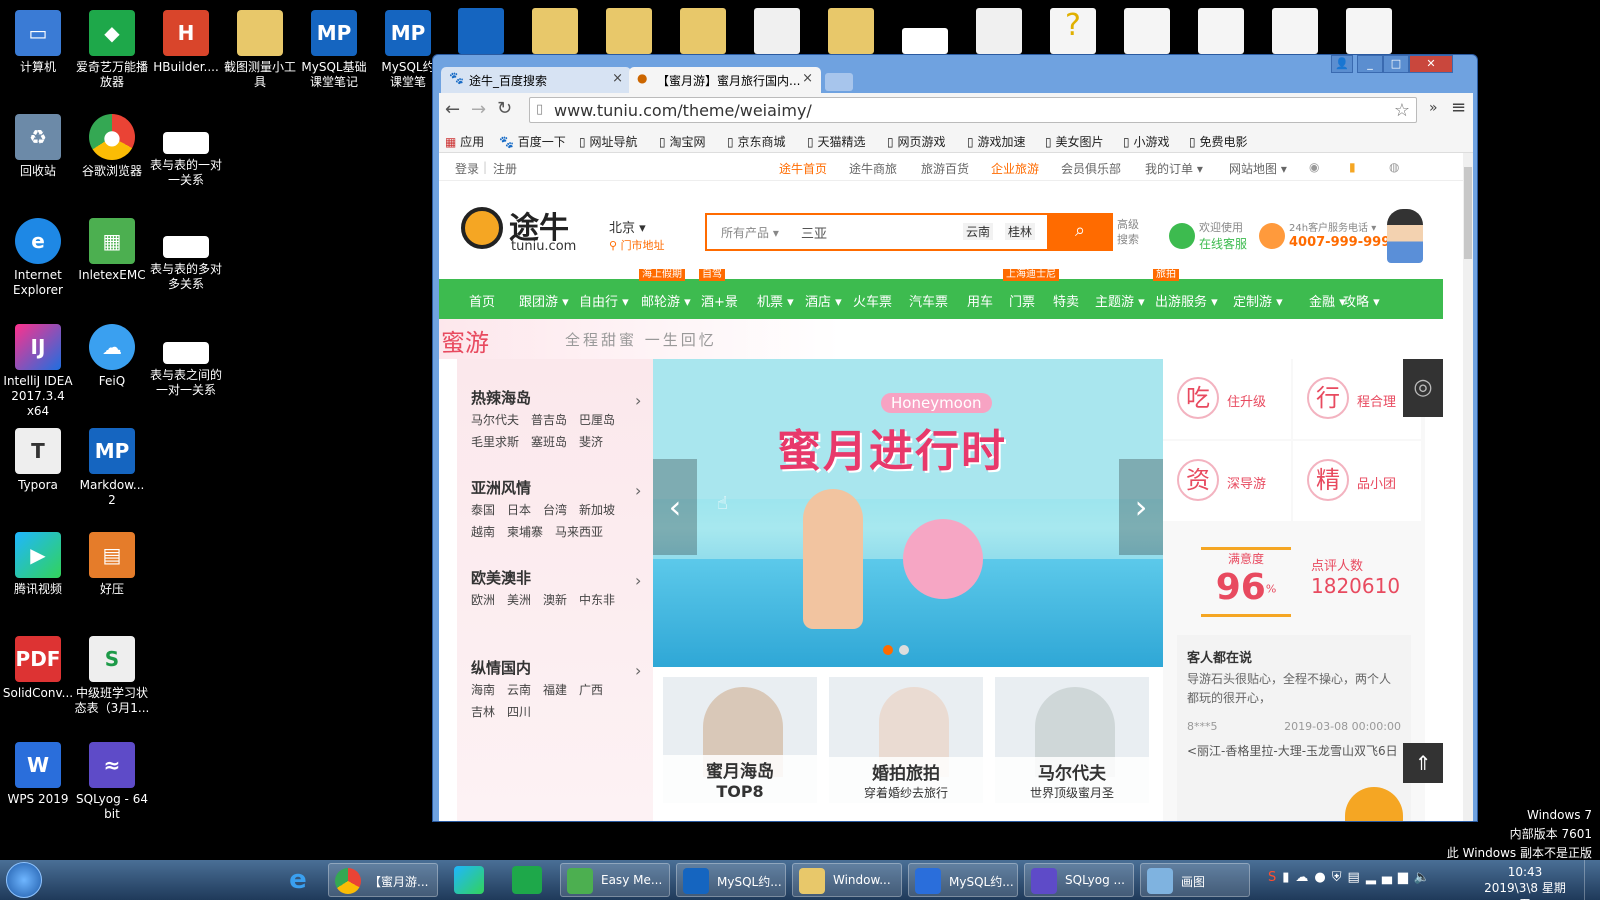 The width and height of the screenshot is (1600, 900). What do you see at coordinates (467, 168) in the screenshot?
I see `login-link: 登录` at bounding box center [467, 168].